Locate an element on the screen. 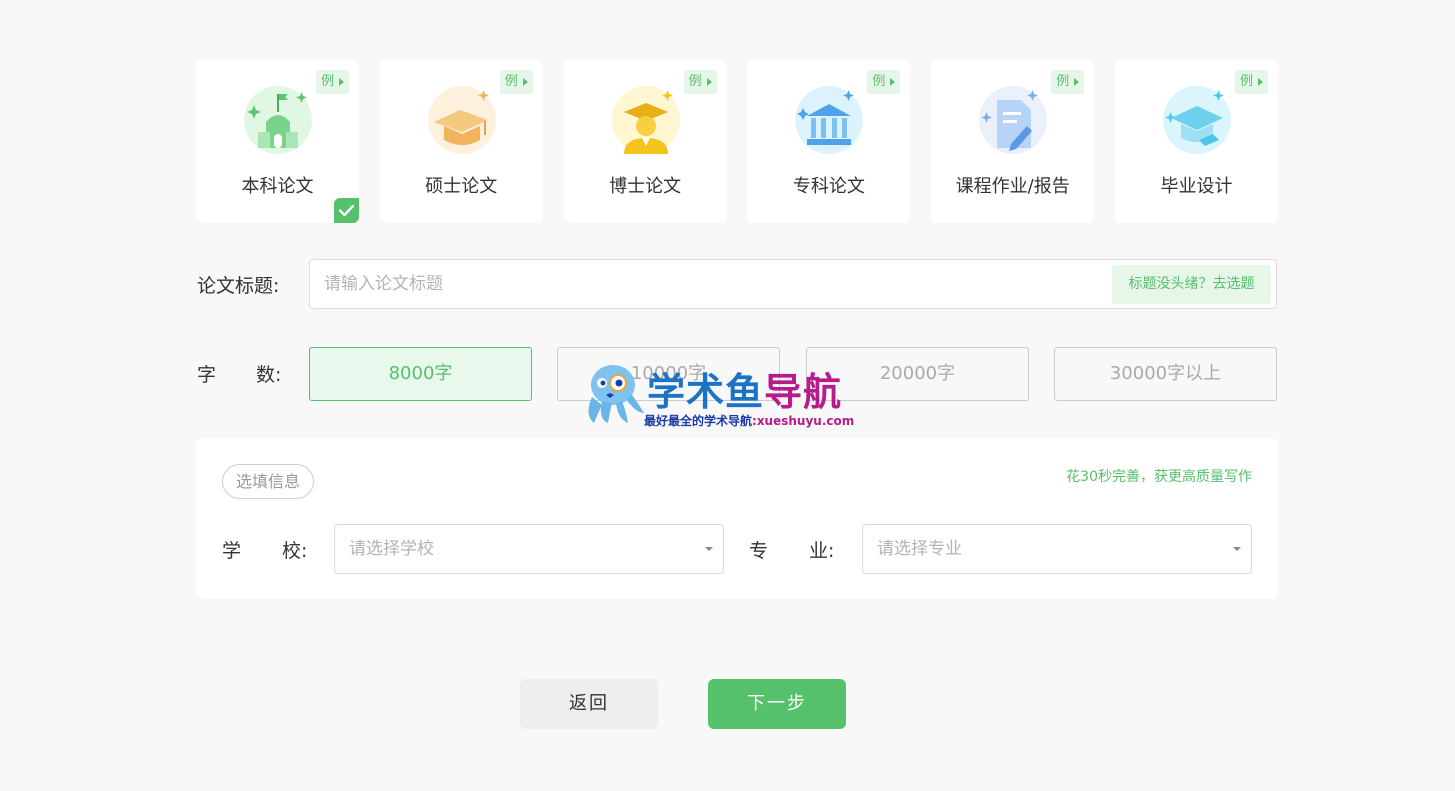 The image size is (1455, 791). school-label-char-1: 学 is located at coordinates (232, 551).